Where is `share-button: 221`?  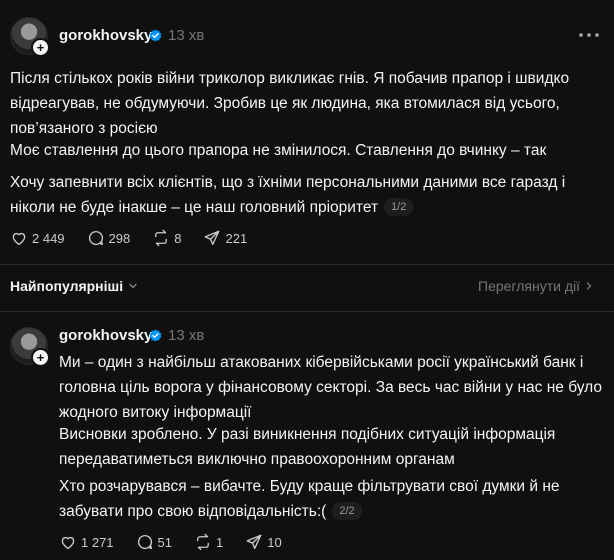
share-button: 221 is located at coordinates (225, 238).